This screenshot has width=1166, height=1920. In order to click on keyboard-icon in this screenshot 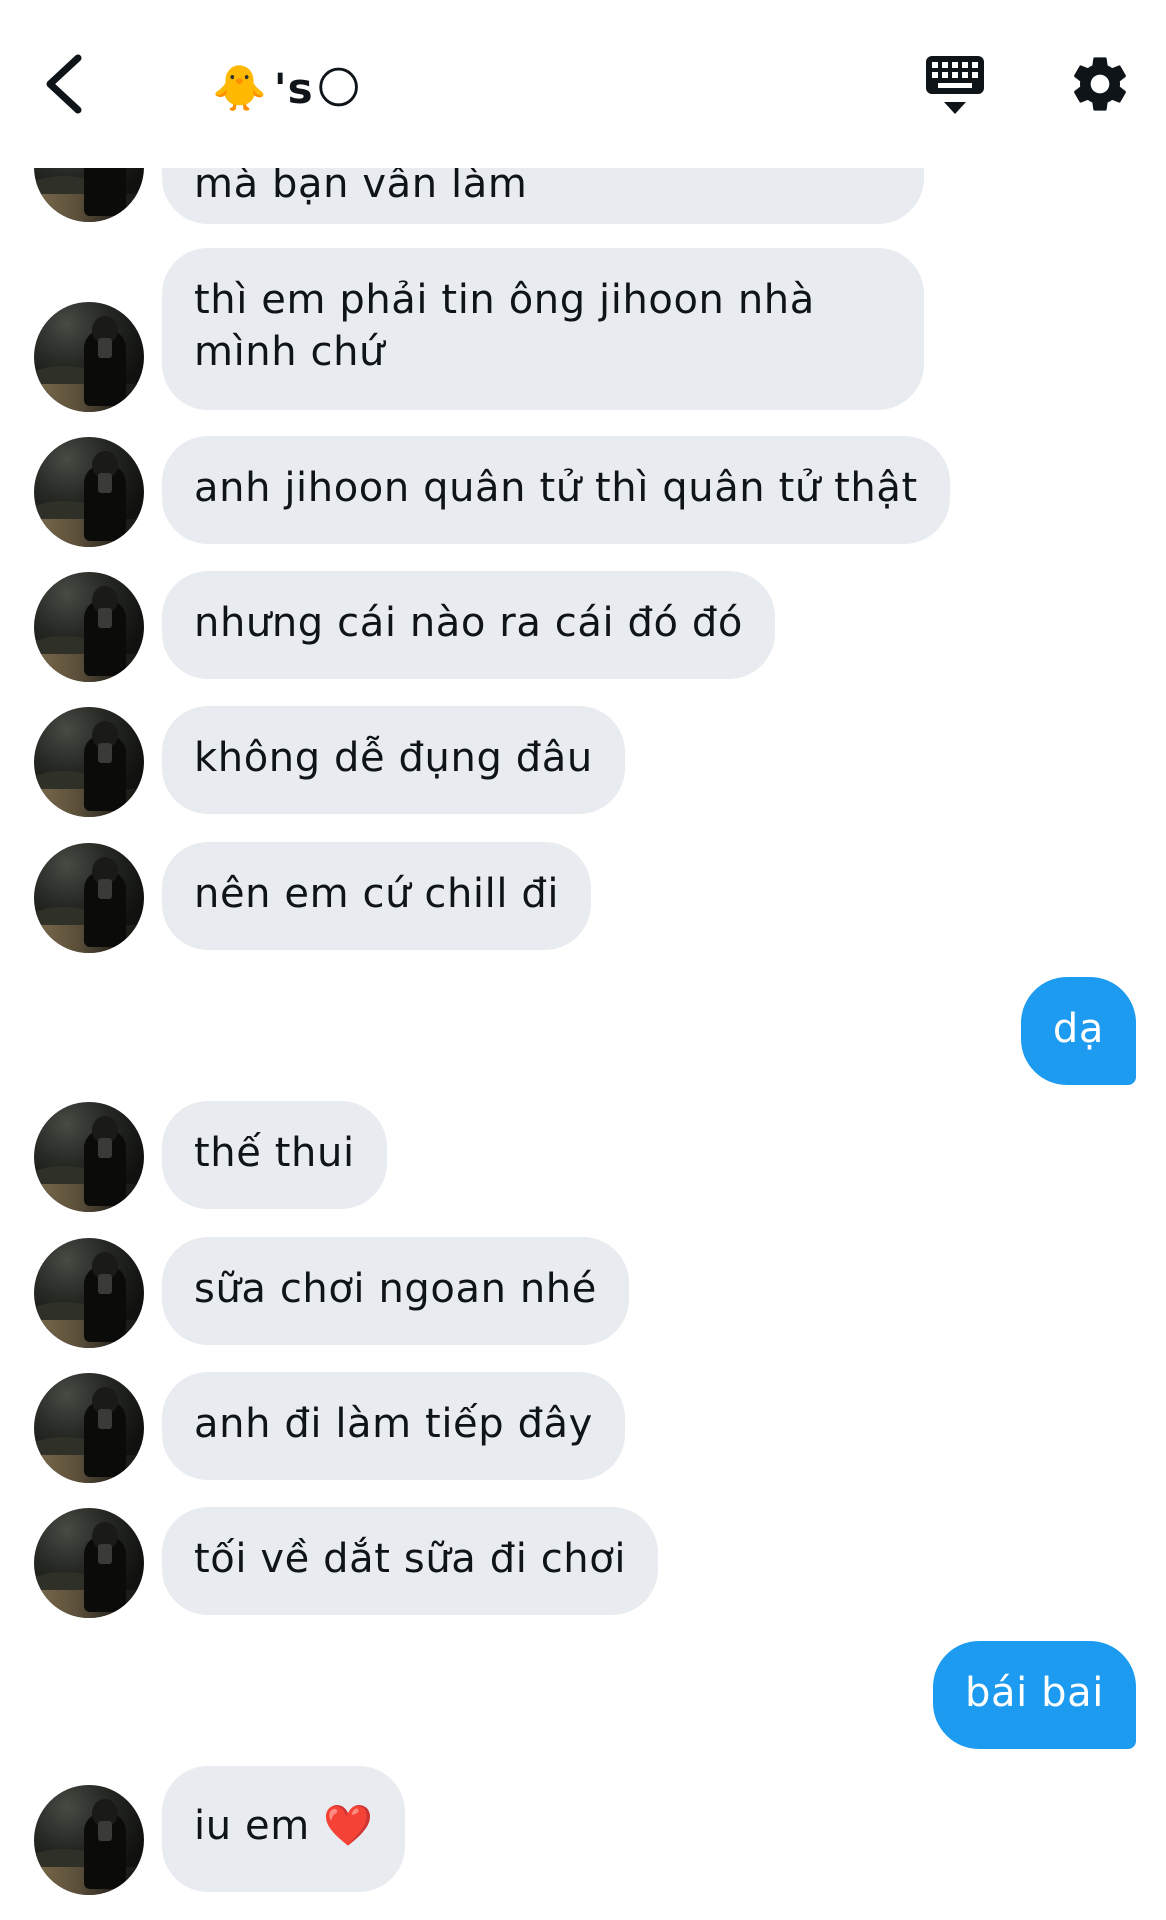, I will do `click(955, 85)`.